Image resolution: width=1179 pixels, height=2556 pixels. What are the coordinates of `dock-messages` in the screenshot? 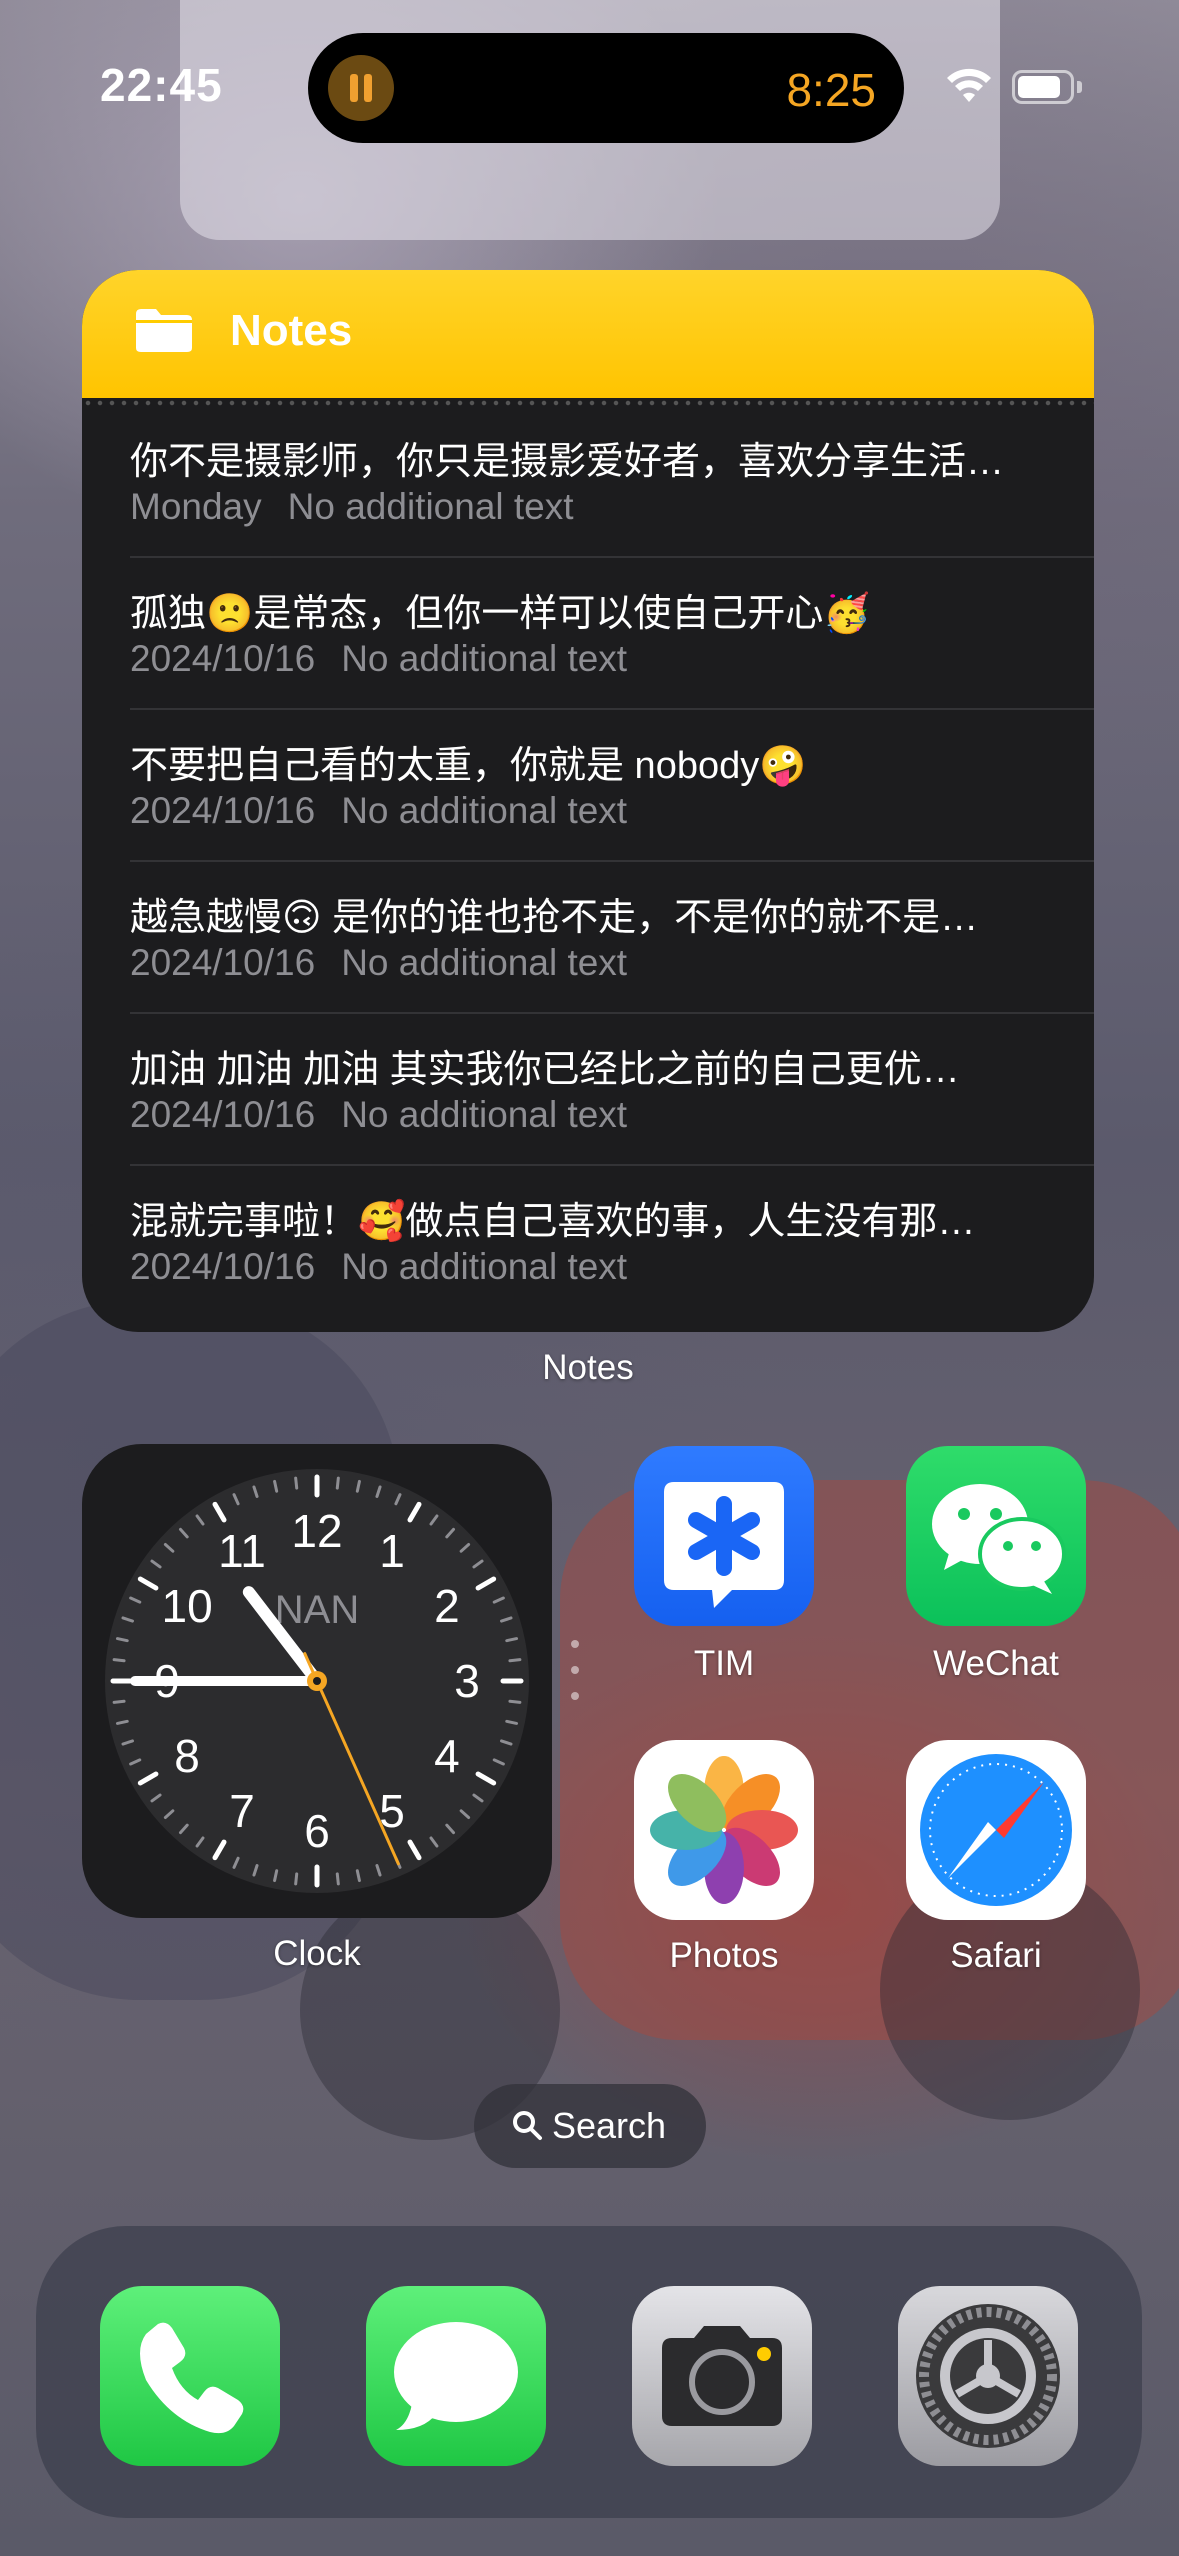 It's located at (456, 2376).